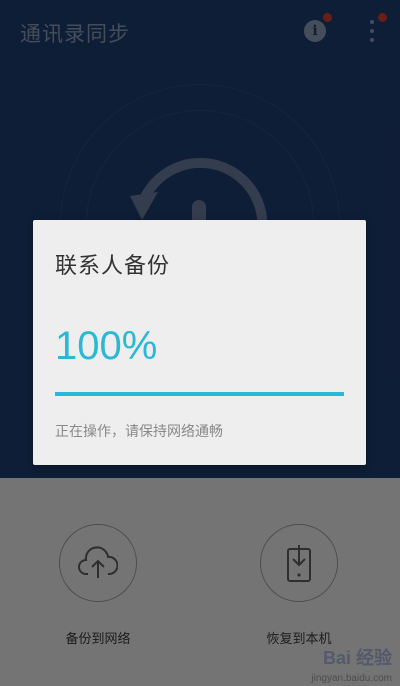 The image size is (400, 686). What do you see at coordinates (106, 346) in the screenshot?
I see `progress-percent: 100%` at bounding box center [106, 346].